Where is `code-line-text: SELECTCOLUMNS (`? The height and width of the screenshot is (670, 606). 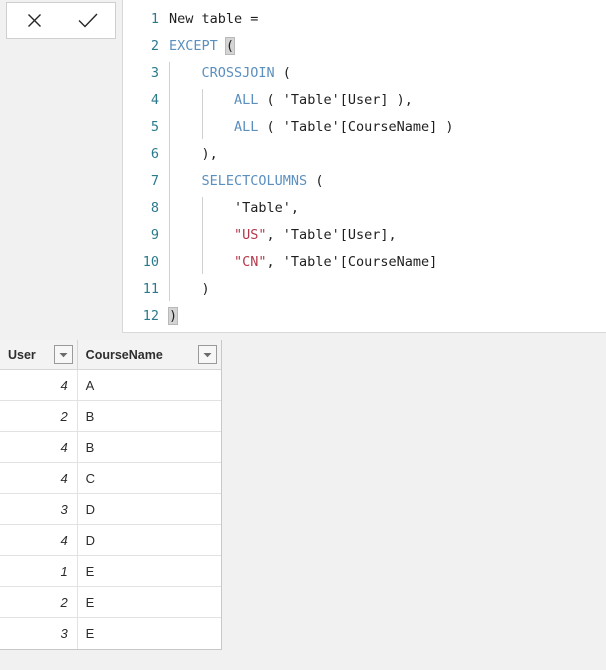
code-line-text: SELECTCOLUMNS ( is located at coordinates (246, 181).